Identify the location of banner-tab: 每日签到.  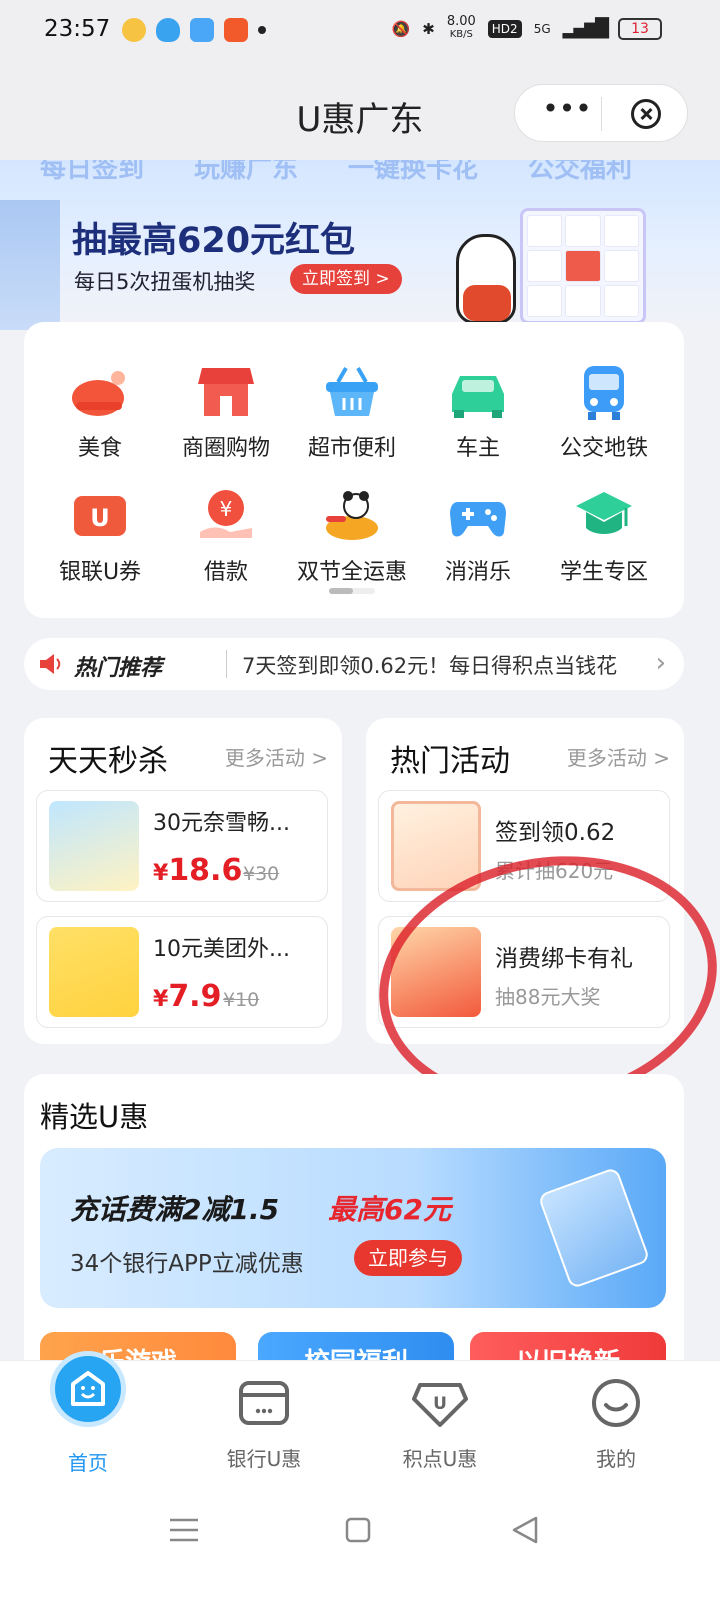
(92, 172).